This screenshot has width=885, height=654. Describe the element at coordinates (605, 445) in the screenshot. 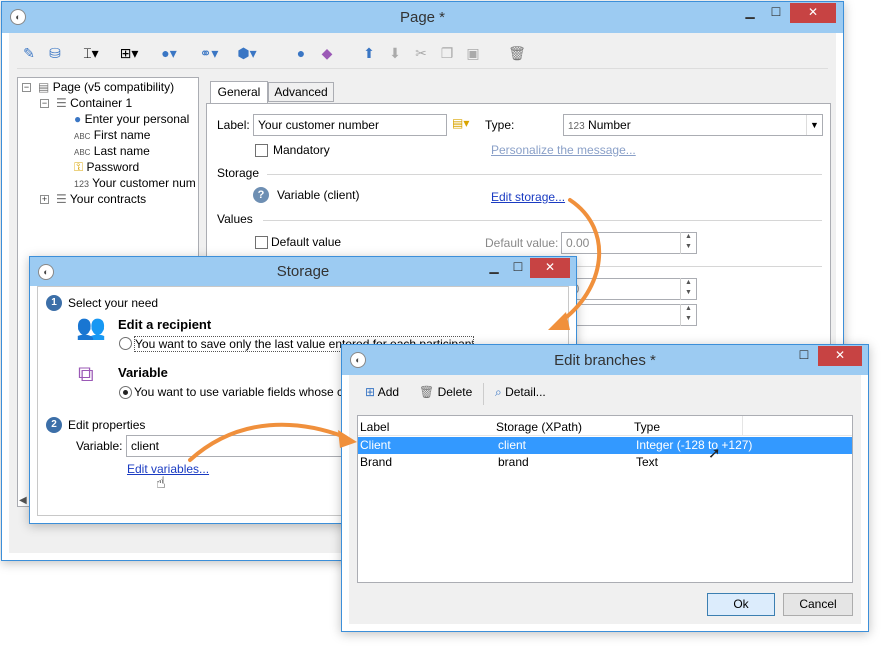

I see `table-row: Client client Integer (-128 to +127)` at that location.